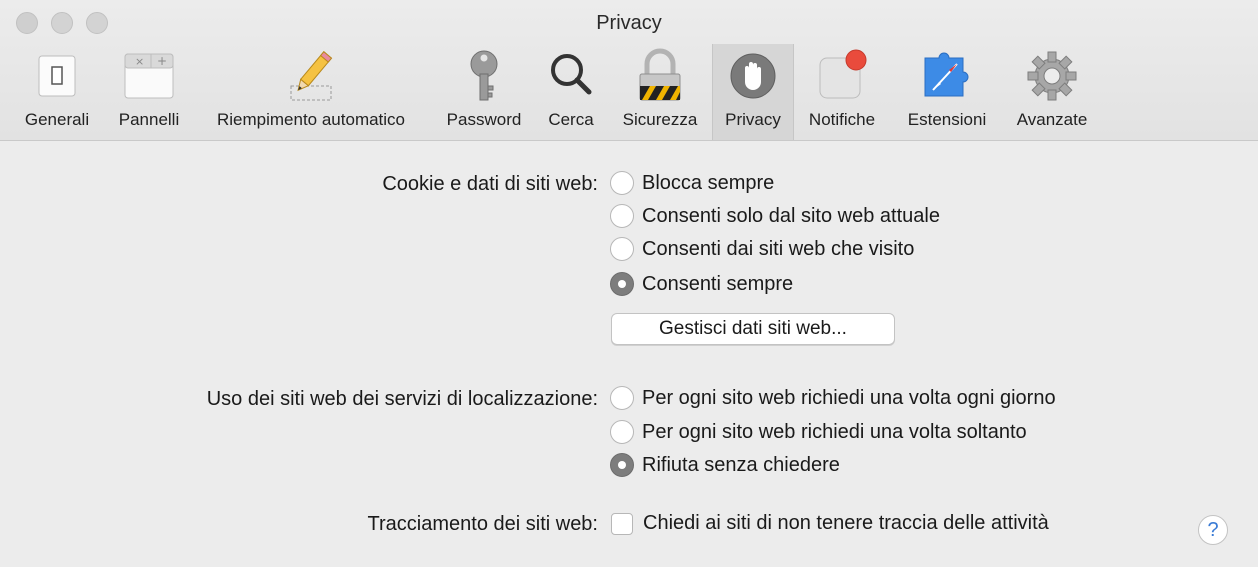 This screenshot has width=1258, height=567. What do you see at coordinates (490, 184) in the screenshot?
I see `cookies-label: Cookie e dati di siti web:` at bounding box center [490, 184].